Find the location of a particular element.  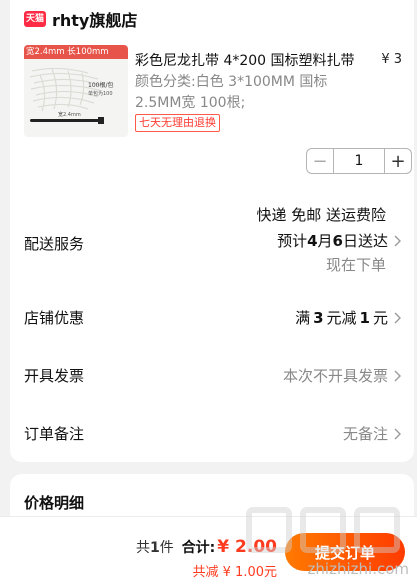

delivery-eta-day: 6 is located at coordinates (337, 240).